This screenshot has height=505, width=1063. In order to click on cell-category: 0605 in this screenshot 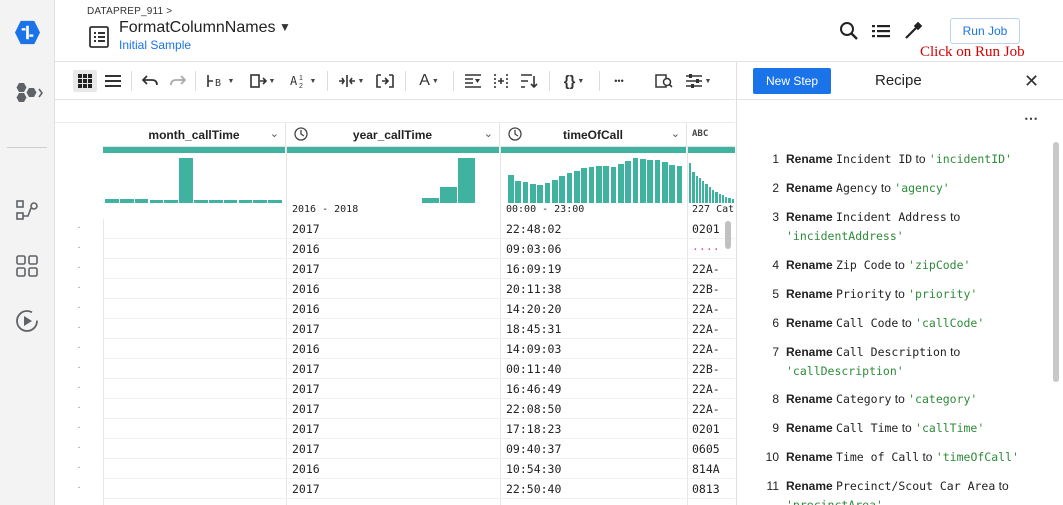, I will do `click(713, 449)`.